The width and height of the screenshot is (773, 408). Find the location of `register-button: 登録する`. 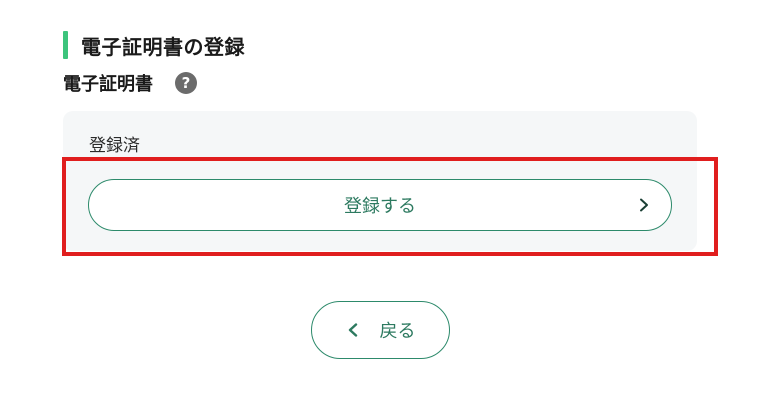

register-button: 登録する is located at coordinates (380, 205).